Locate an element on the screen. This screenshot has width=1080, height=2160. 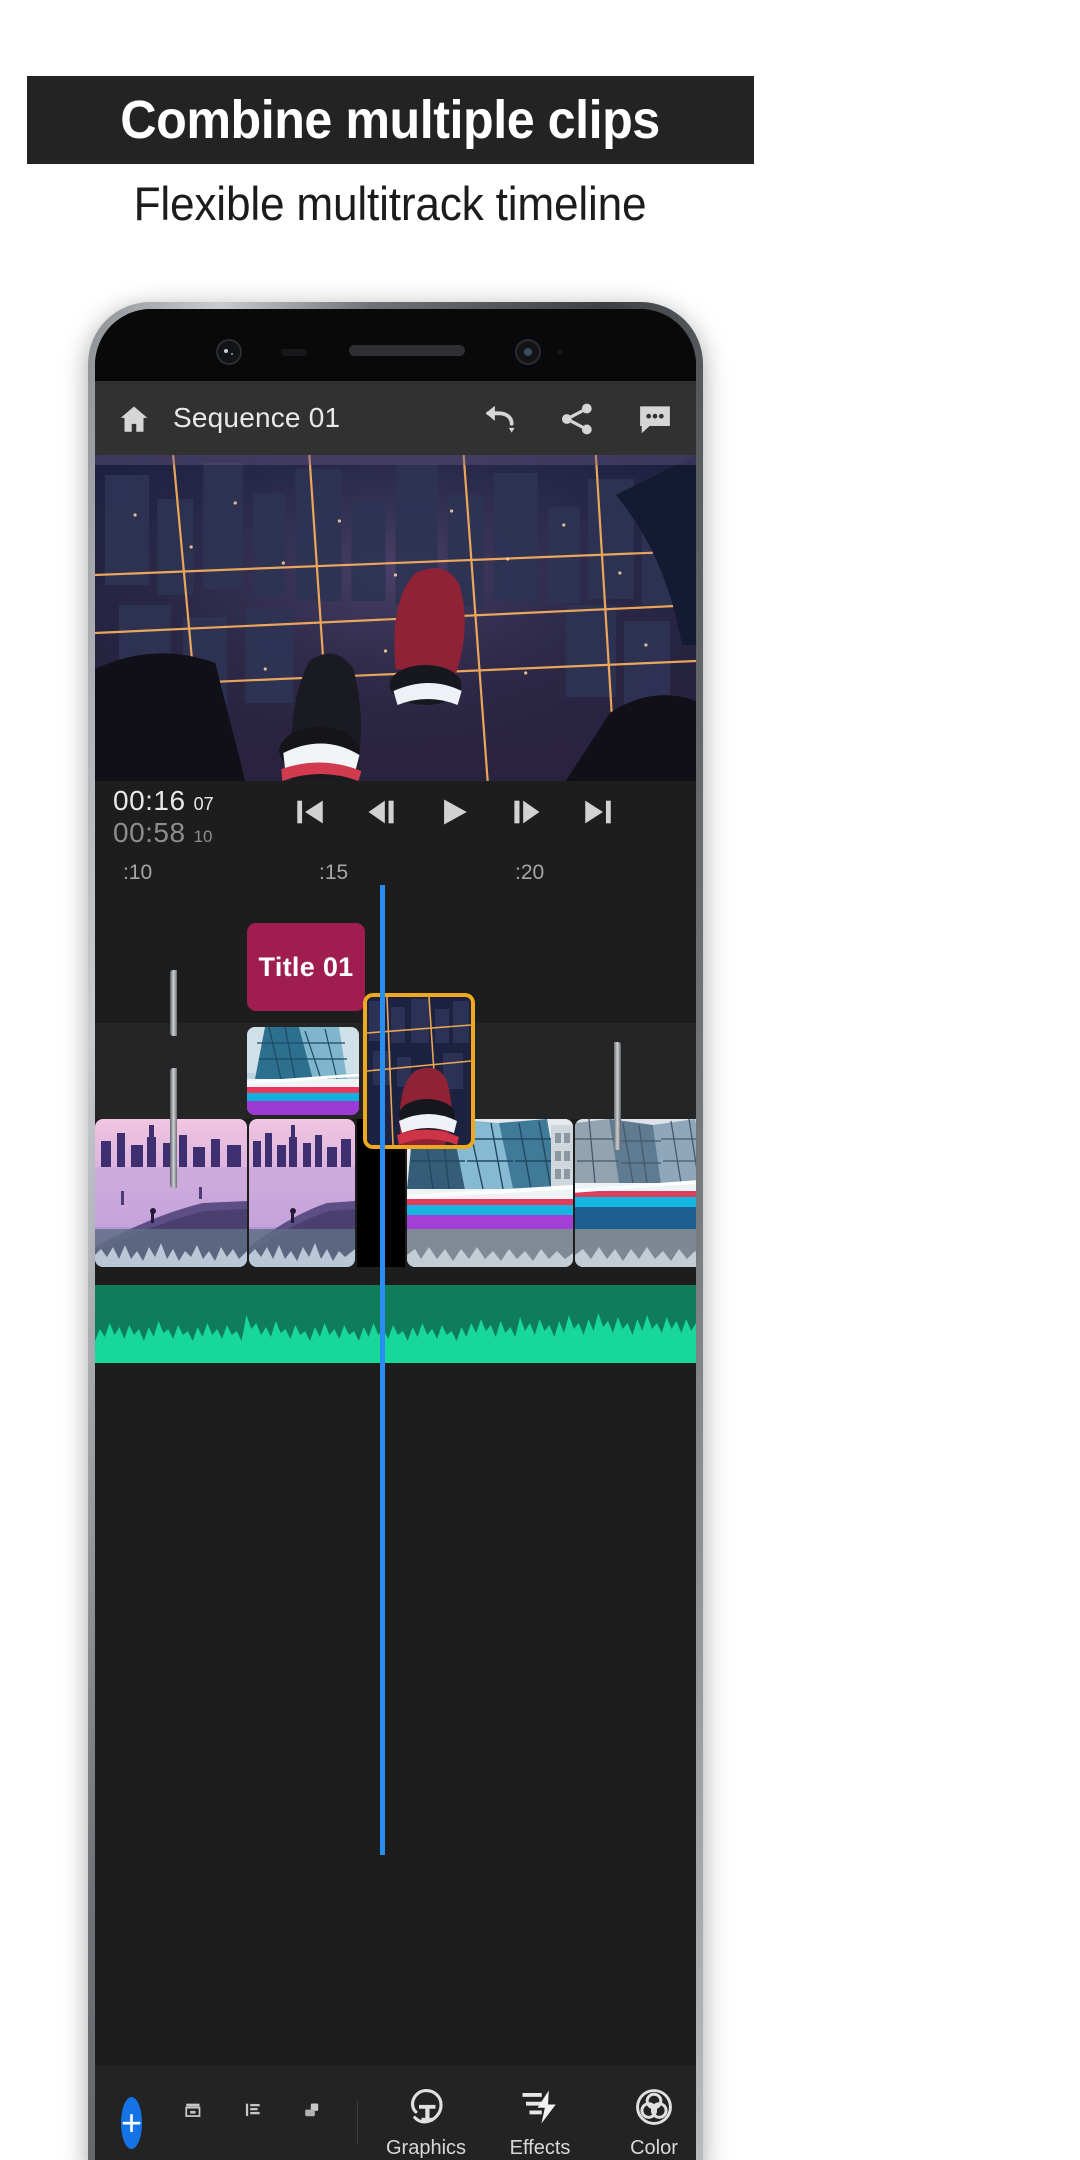
playhead-head is located at coordinates (382, 890).